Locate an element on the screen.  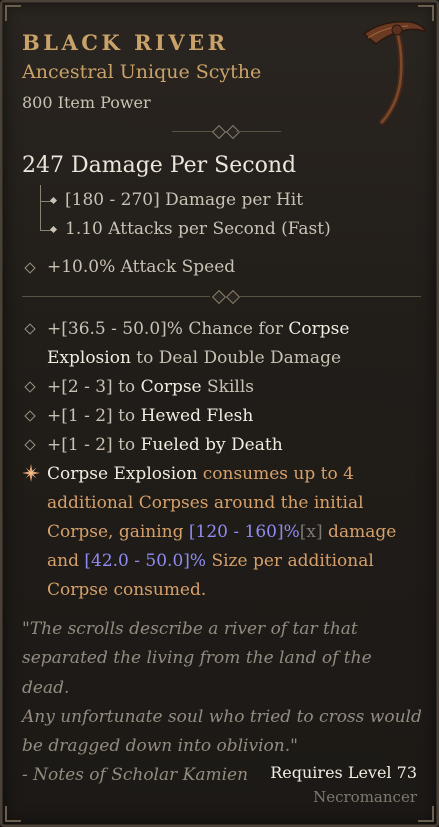
unique-power-line: and [42.0 - 50.0]% Size per additional is located at coordinates (210, 561).